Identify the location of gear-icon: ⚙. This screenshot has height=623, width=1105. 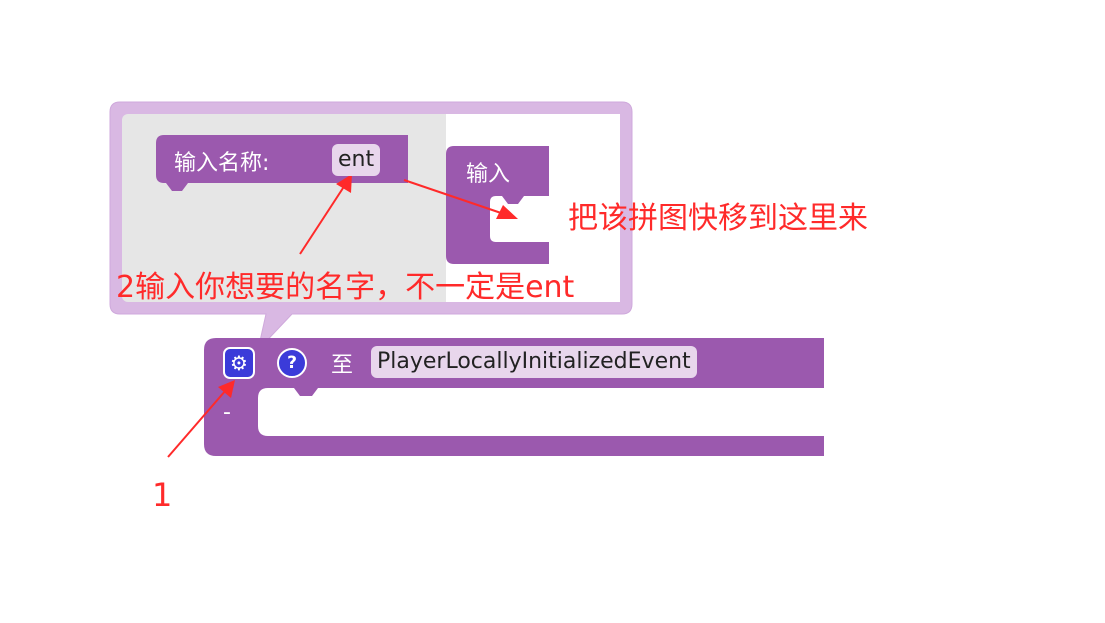
(239, 363).